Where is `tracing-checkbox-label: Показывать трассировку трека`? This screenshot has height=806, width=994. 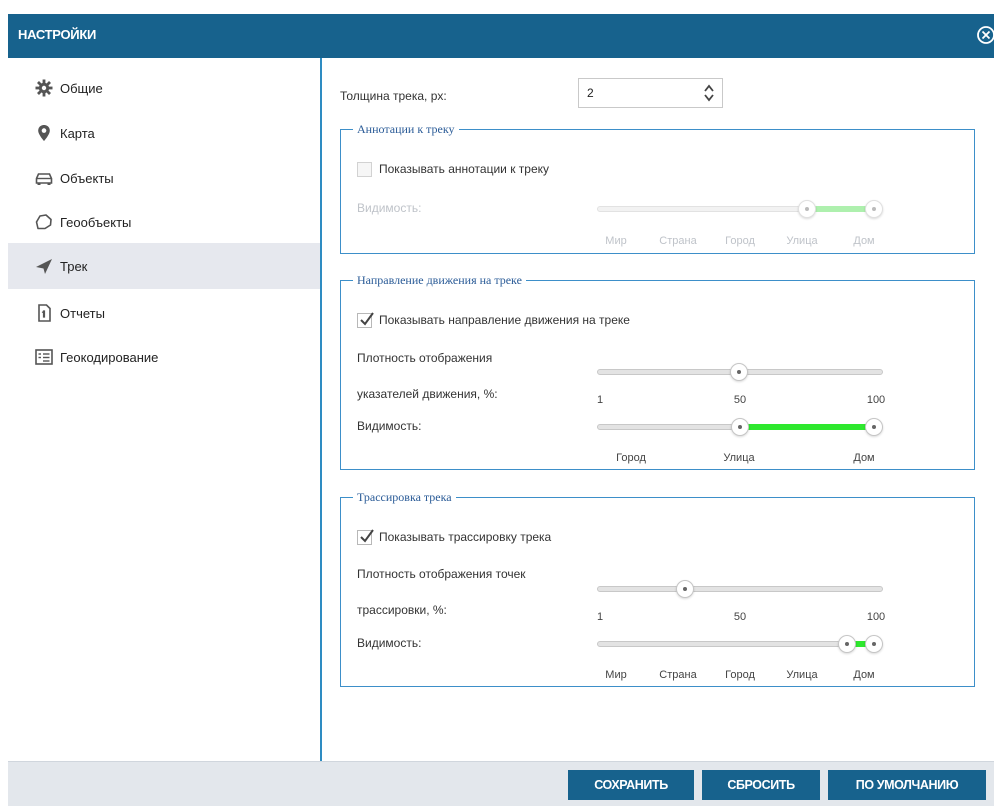
tracing-checkbox-label: Показывать трассировку трека is located at coordinates (465, 537).